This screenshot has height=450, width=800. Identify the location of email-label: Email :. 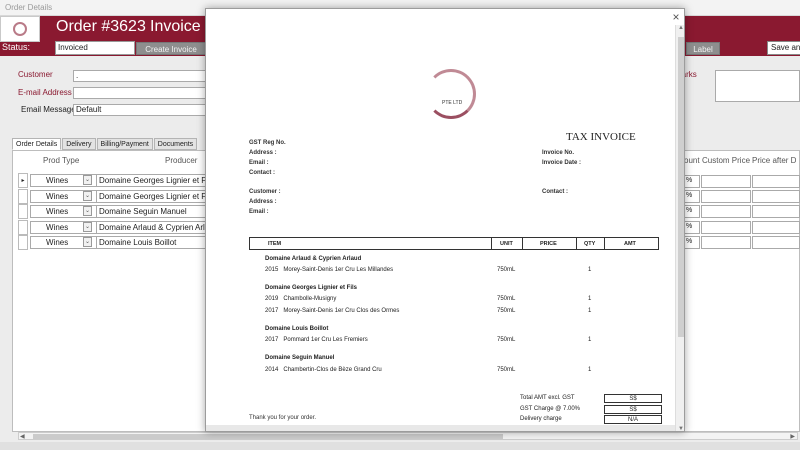
(259, 163).